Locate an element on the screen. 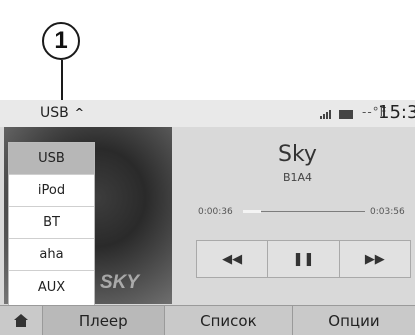  album-art-text: SKY is located at coordinates (120, 282).